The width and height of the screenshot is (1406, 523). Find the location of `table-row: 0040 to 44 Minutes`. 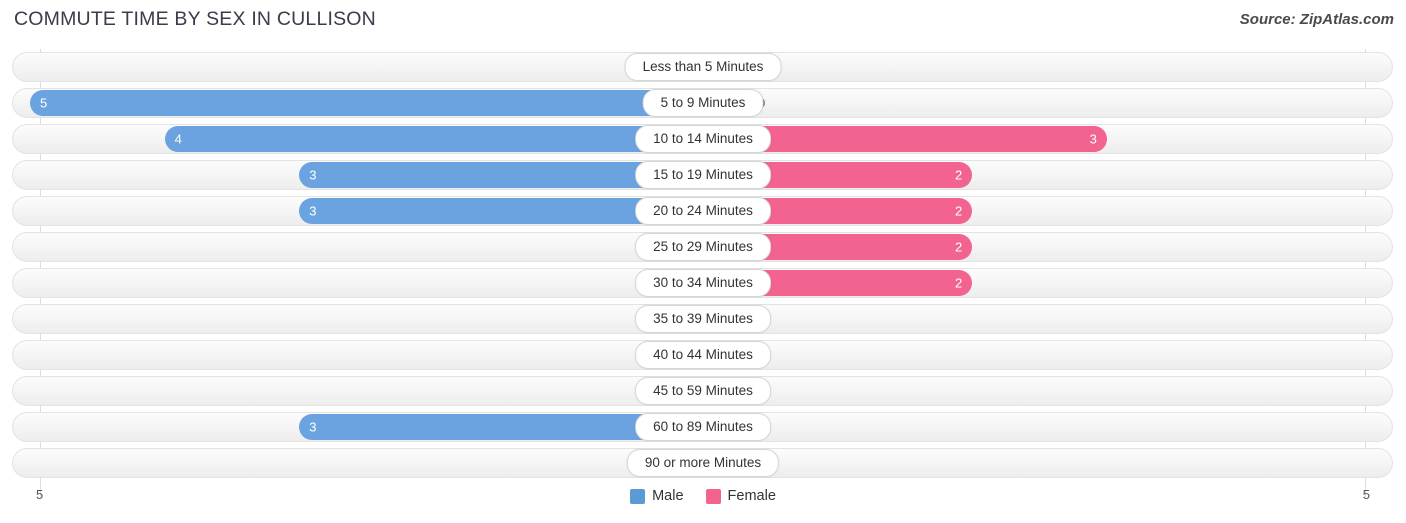

table-row: 0040 to 44 Minutes is located at coordinates (703, 355).